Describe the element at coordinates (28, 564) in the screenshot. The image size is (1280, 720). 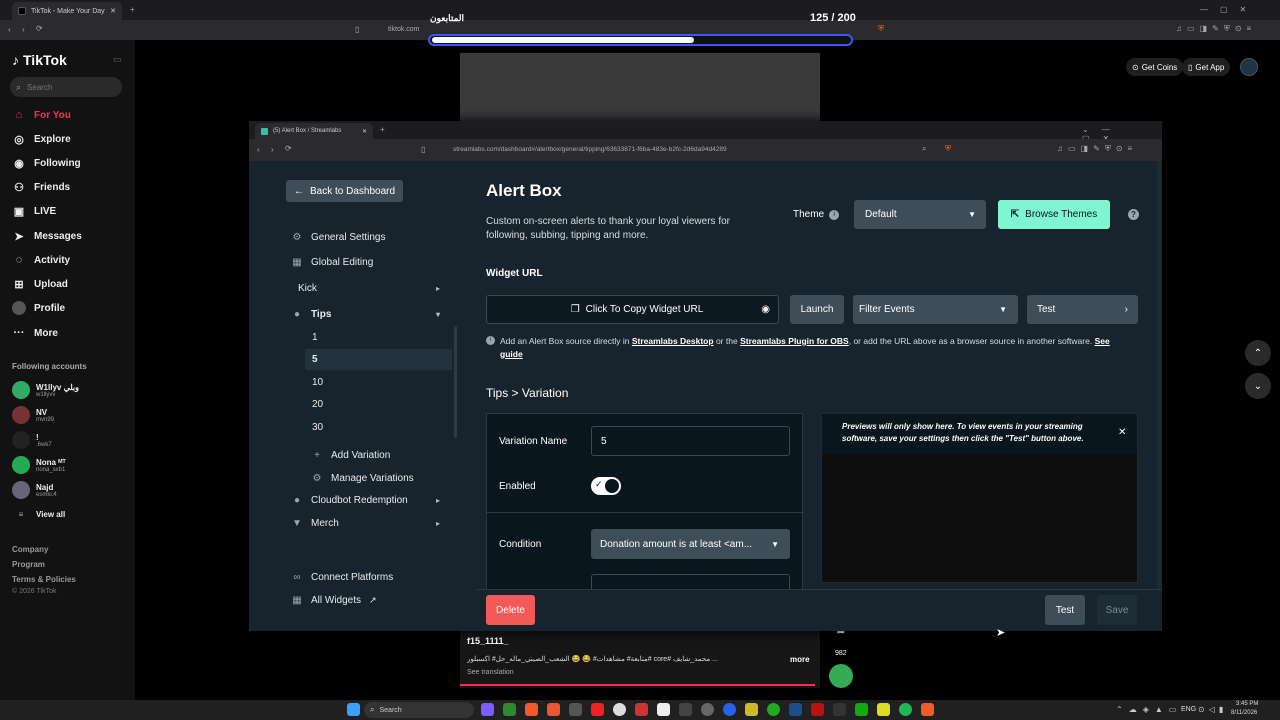
I see `footer-program: Program` at that location.